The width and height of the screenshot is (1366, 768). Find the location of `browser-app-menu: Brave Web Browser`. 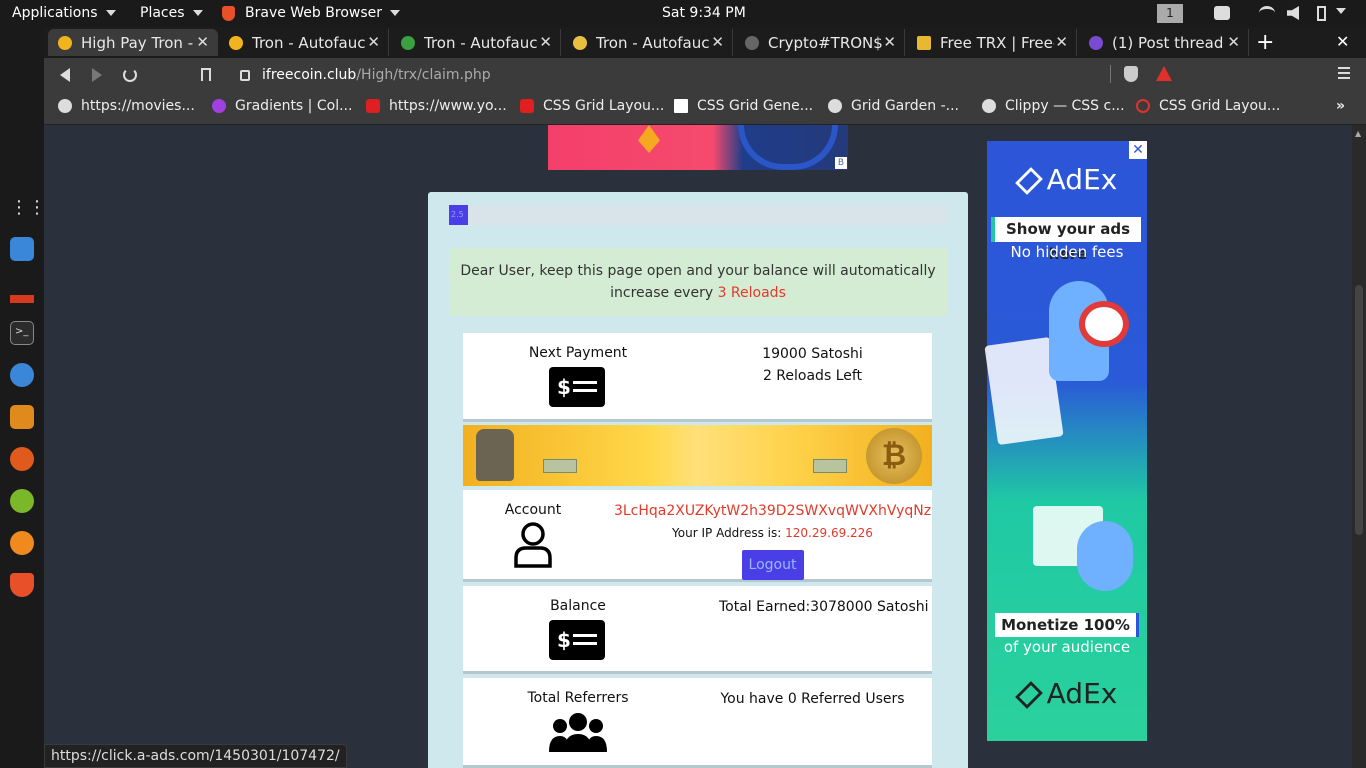

browser-app-menu: Brave Web Browser is located at coordinates (311, 13).